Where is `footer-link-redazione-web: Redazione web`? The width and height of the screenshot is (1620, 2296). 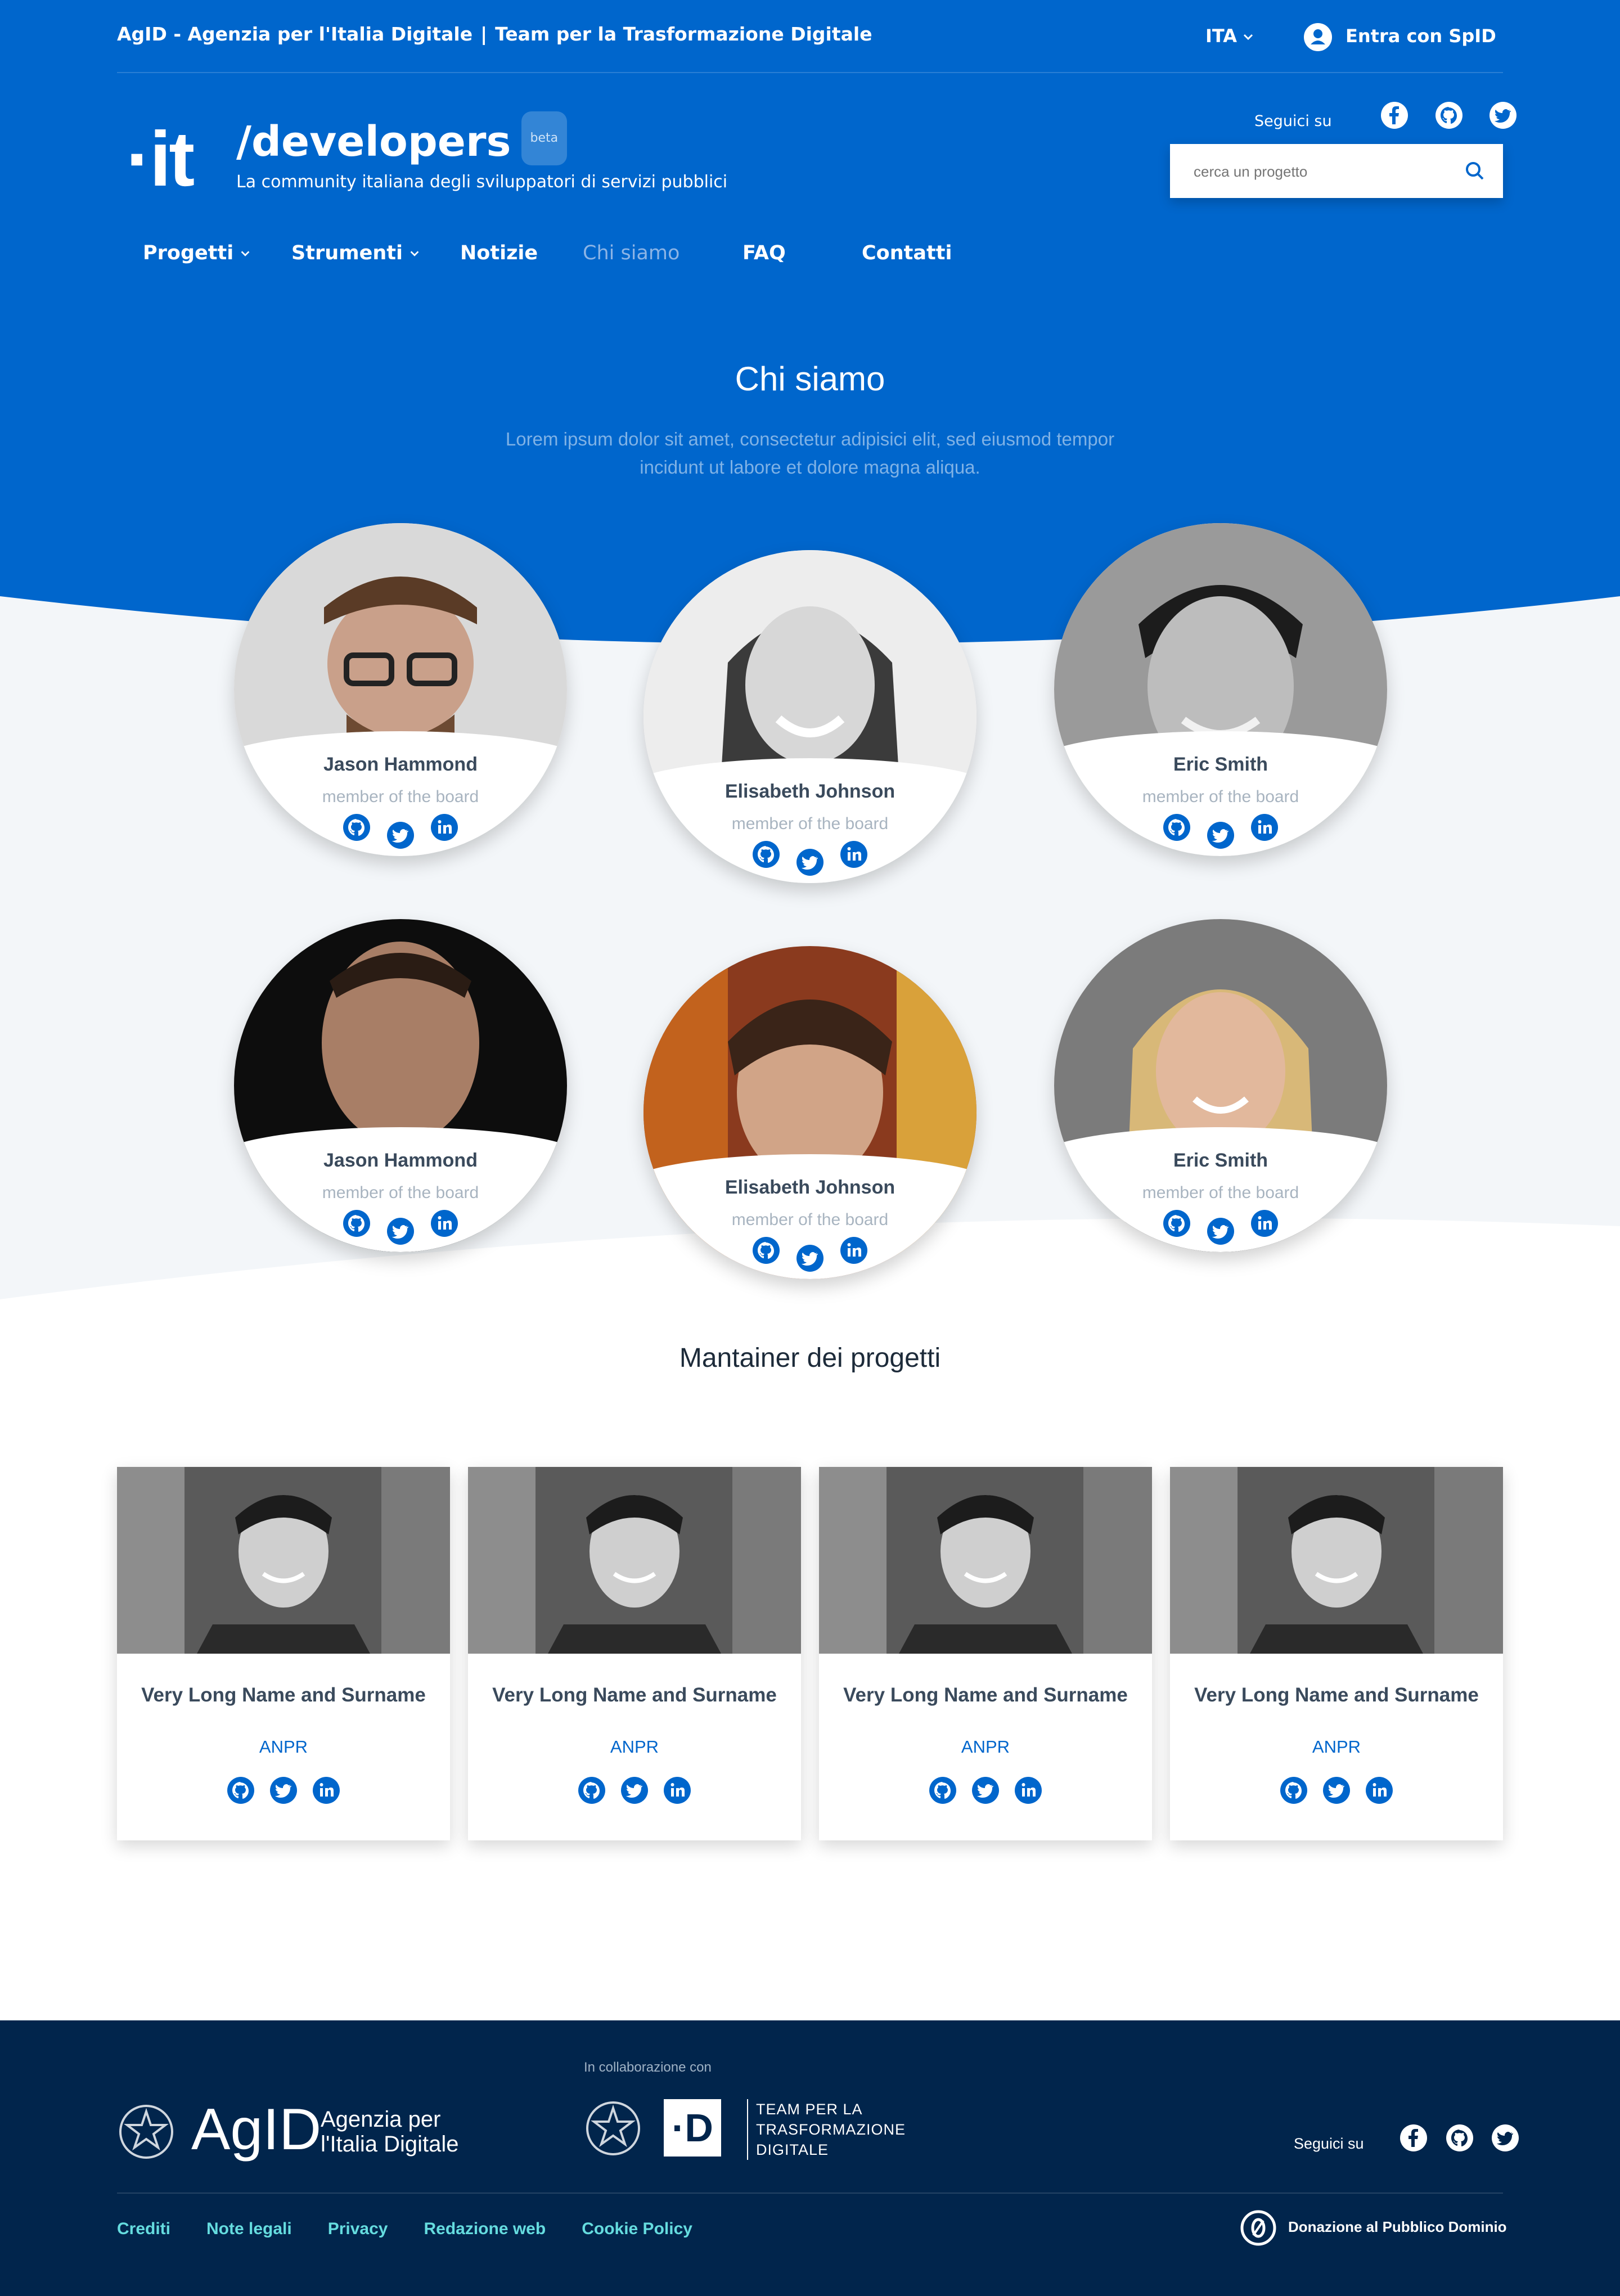
footer-link-redazione-web: Redazione web is located at coordinates (485, 2229).